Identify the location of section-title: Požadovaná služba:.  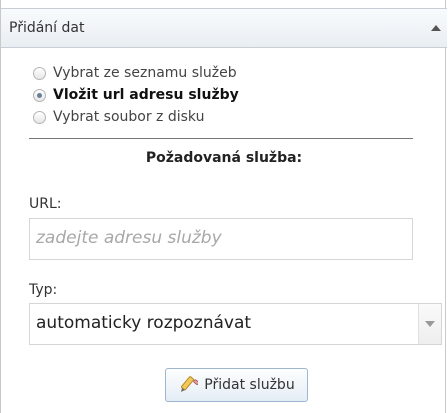
(224, 158).